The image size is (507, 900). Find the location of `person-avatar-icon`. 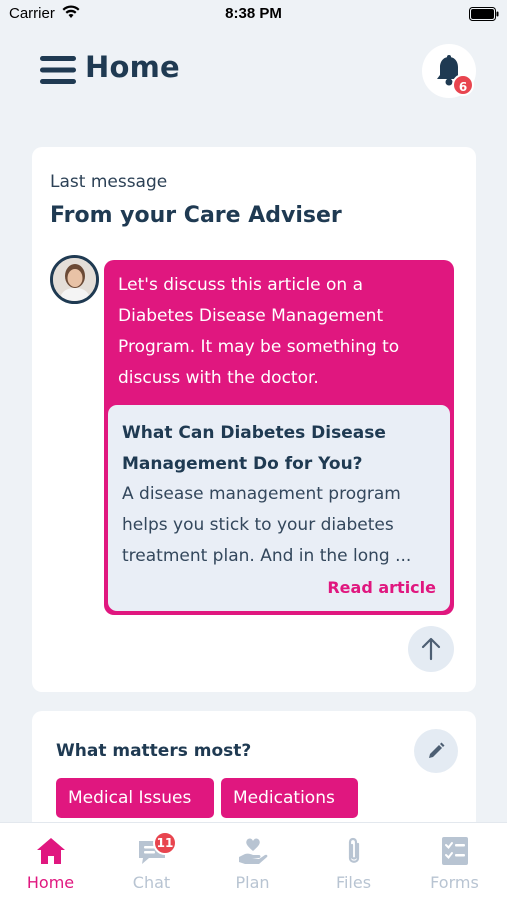

person-avatar-icon is located at coordinates (74, 279).